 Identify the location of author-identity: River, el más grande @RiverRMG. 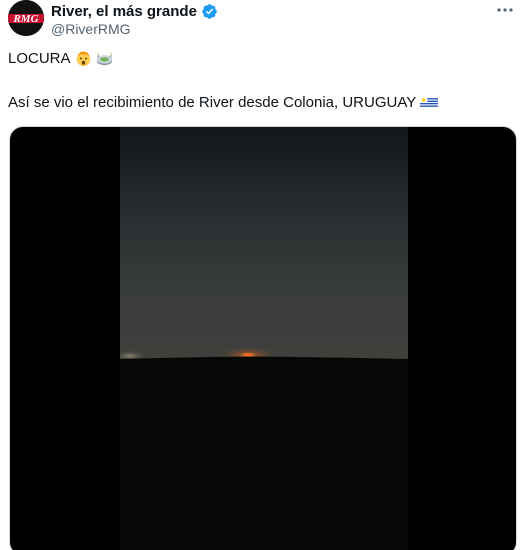
(134, 19).